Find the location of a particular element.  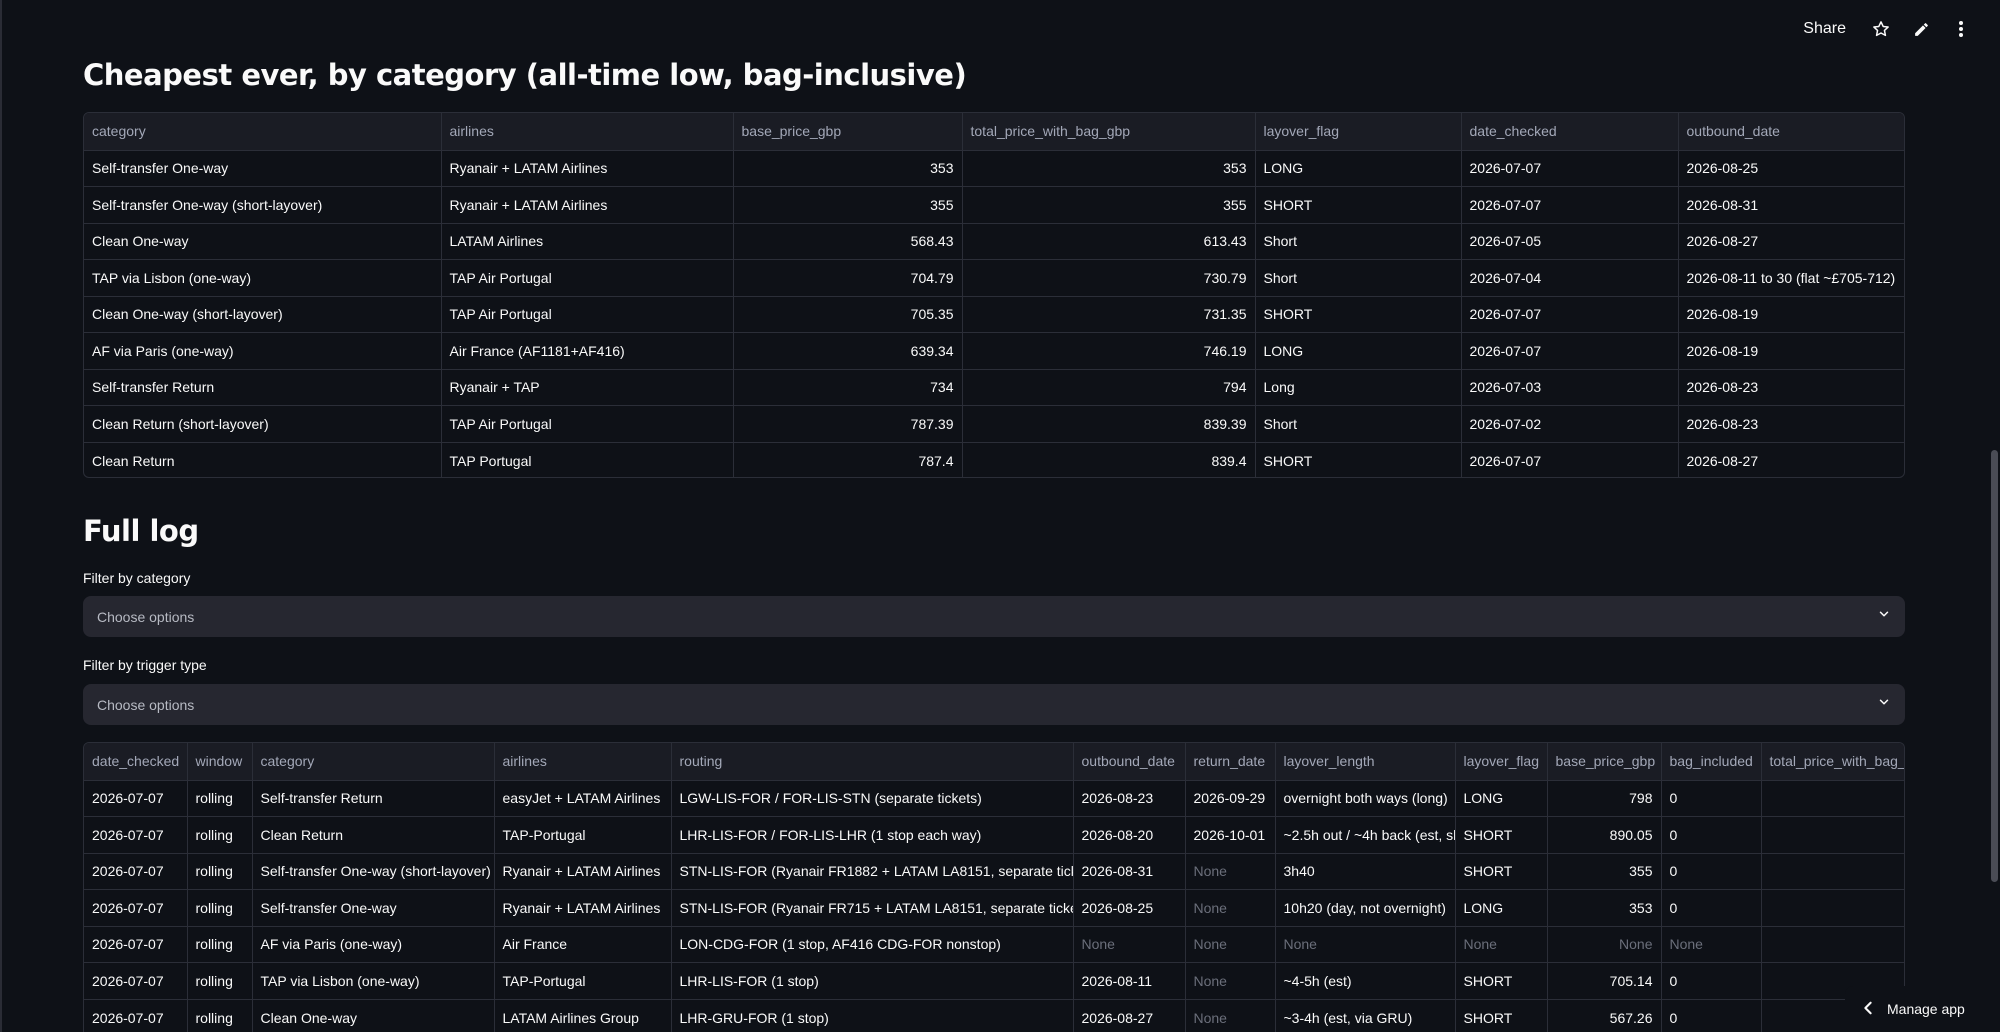

table-cell: TAP Portugal is located at coordinates (587, 459).